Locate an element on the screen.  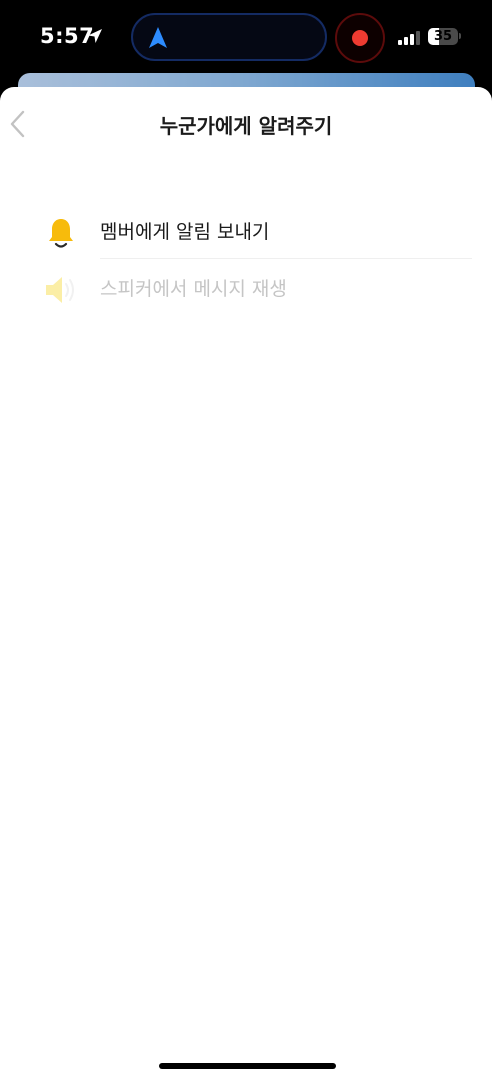
send-notification-to-members-item: 멤버에게 알림 보내기 is located at coordinates (246, 231).